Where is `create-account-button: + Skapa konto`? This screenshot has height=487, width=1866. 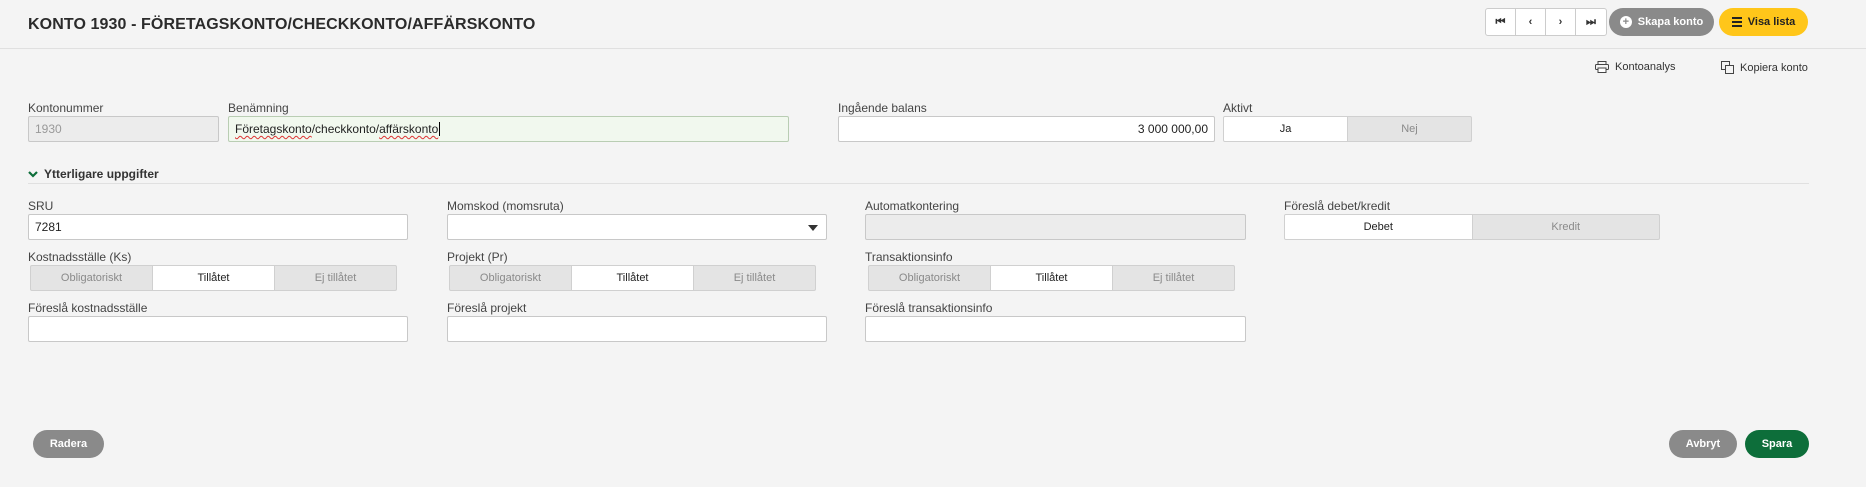
create-account-button: + Skapa konto is located at coordinates (1661, 22).